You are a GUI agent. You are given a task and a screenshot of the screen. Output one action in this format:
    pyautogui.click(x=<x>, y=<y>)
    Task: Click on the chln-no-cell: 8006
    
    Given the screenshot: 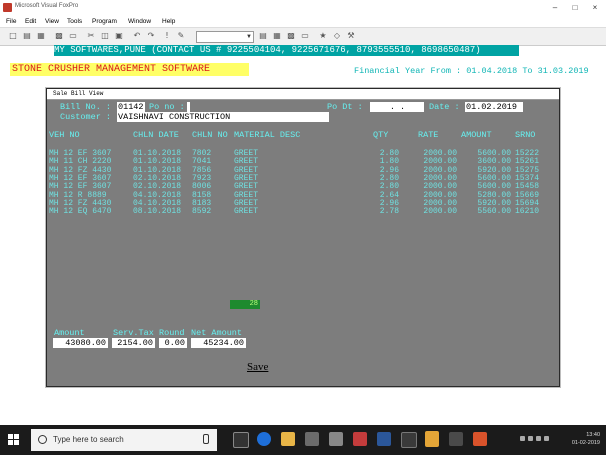 What is the action you would take?
    pyautogui.click(x=202, y=187)
    